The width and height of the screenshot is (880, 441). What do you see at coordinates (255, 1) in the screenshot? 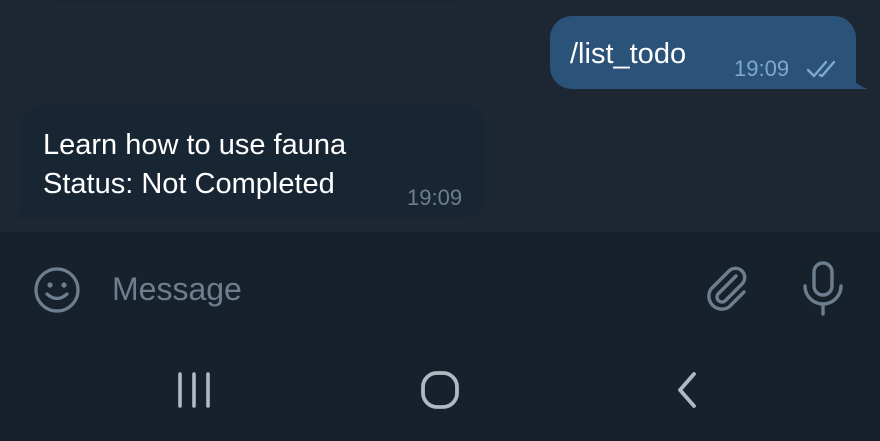
I see `previous-message-bubble` at bounding box center [255, 1].